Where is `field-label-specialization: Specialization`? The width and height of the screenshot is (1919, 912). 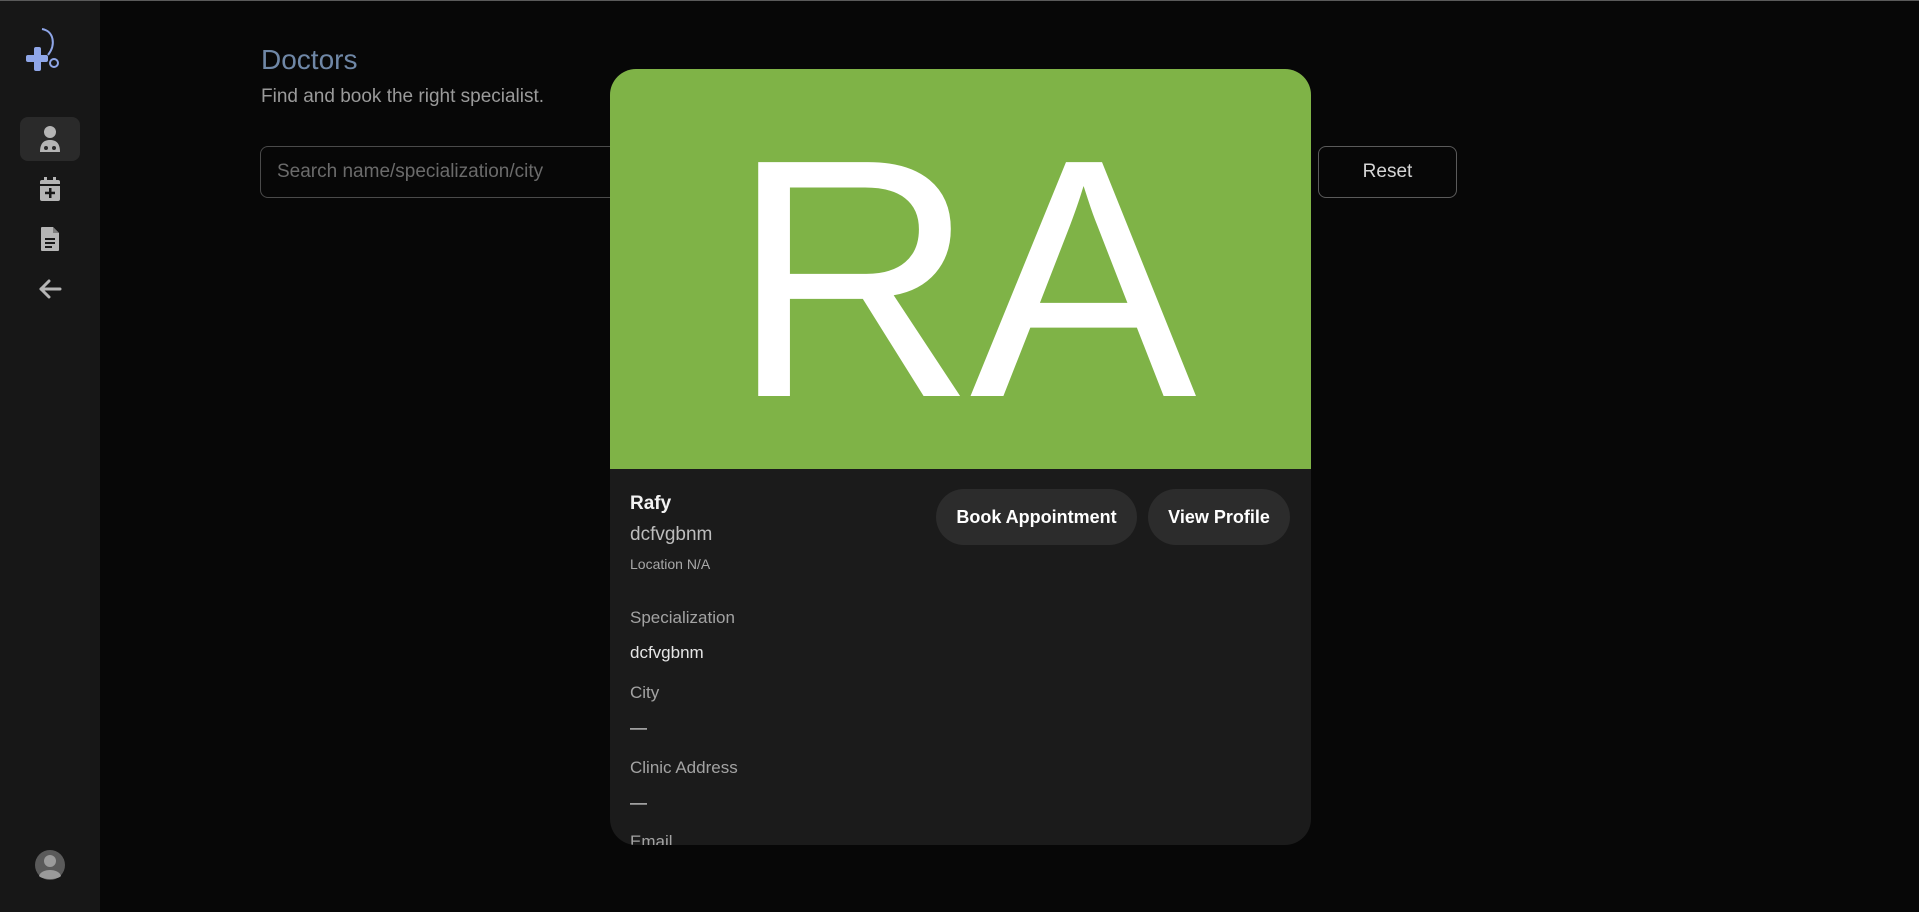 field-label-specialization: Specialization is located at coordinates (682, 617).